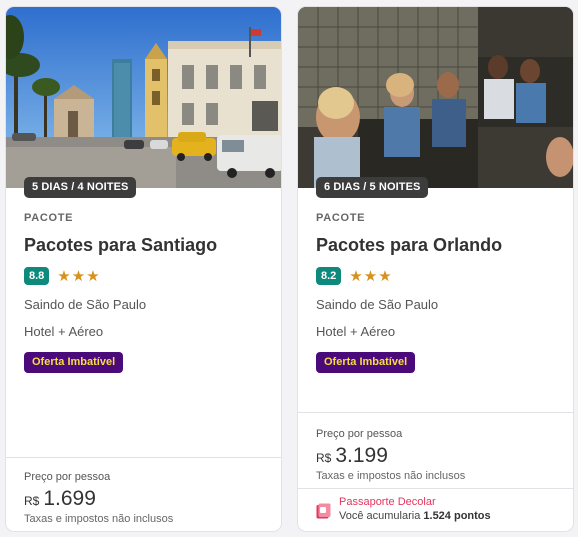 Image resolution: width=578 pixels, height=537 pixels. What do you see at coordinates (372, 187) in the screenshot?
I see `duration-badge: 6 DIAS / 5 NOITES` at bounding box center [372, 187].